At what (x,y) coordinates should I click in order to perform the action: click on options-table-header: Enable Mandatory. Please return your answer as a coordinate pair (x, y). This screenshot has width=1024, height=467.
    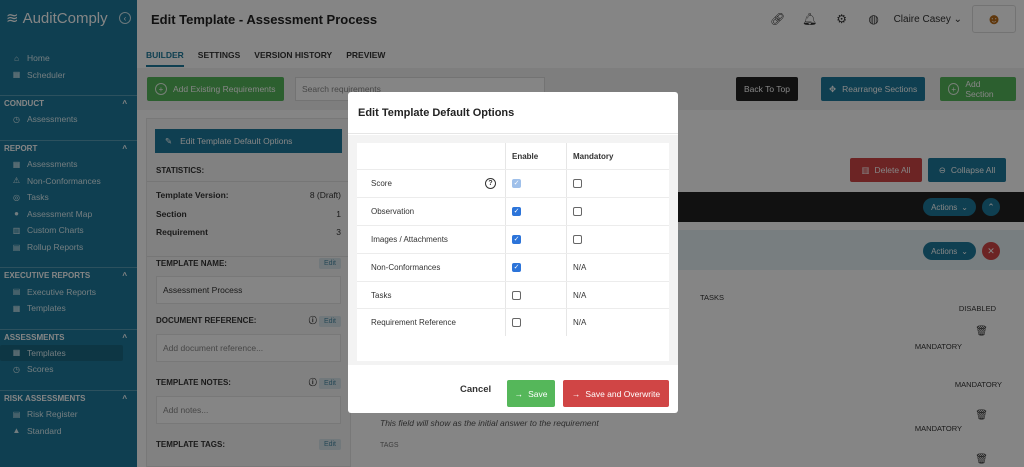
    Looking at the image, I should click on (513, 156).